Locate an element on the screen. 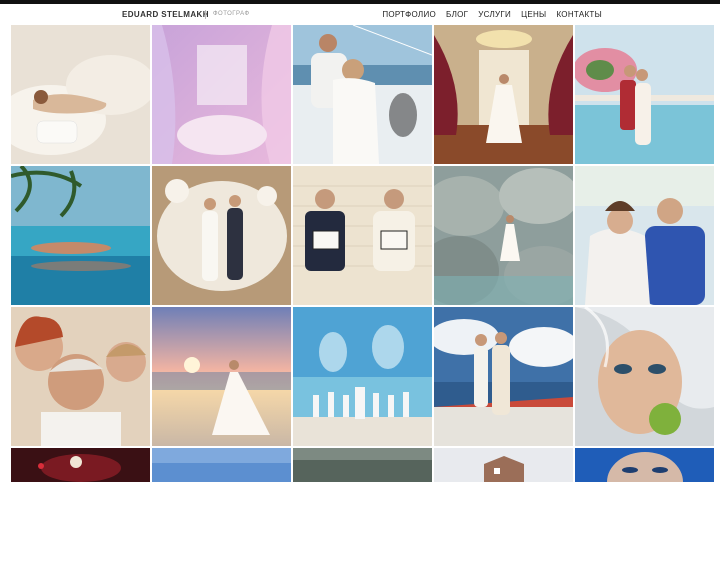 The image size is (720, 587). nav-services: УСЛУГИ is located at coordinates (494, 14).